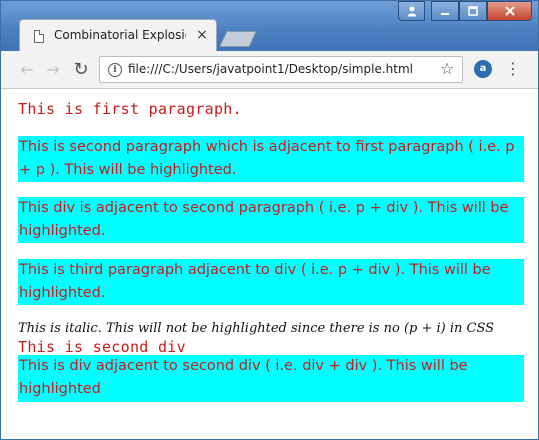  Describe the element at coordinates (513, 69) in the screenshot. I see `menu-icon: ⋮` at that location.